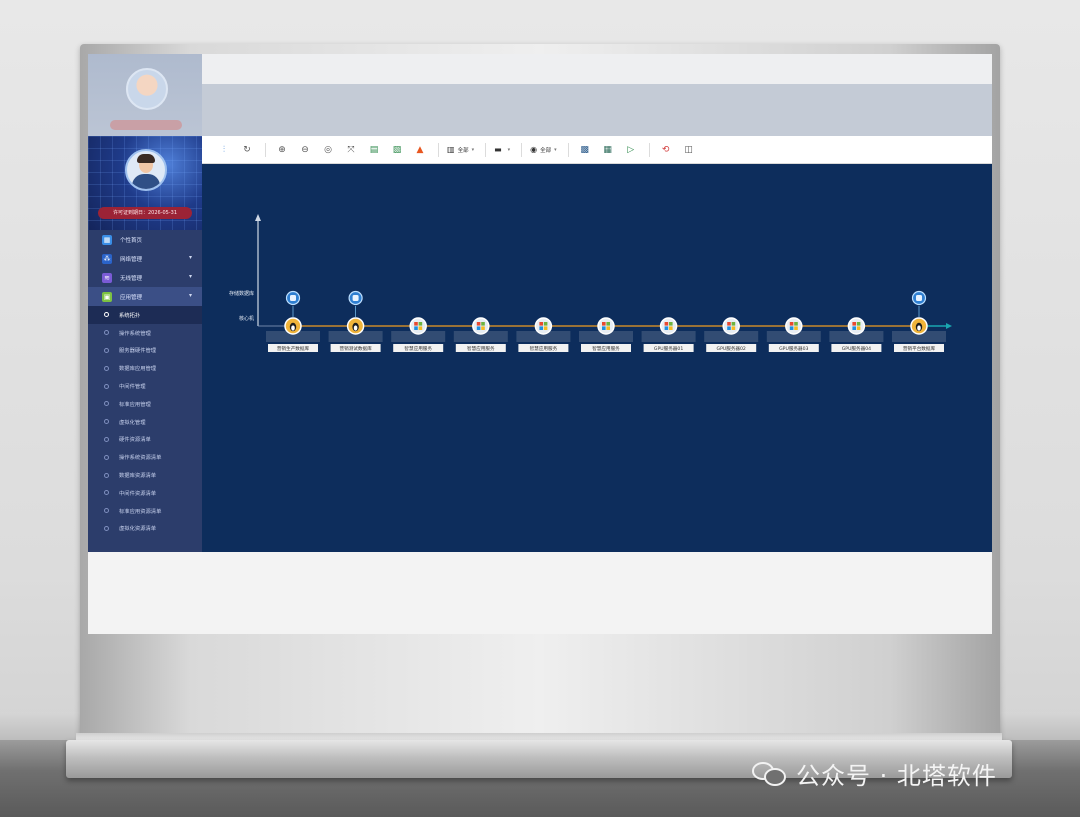  Describe the element at coordinates (463, 150) in the screenshot. I see `dropdown-value: 全部` at that location.